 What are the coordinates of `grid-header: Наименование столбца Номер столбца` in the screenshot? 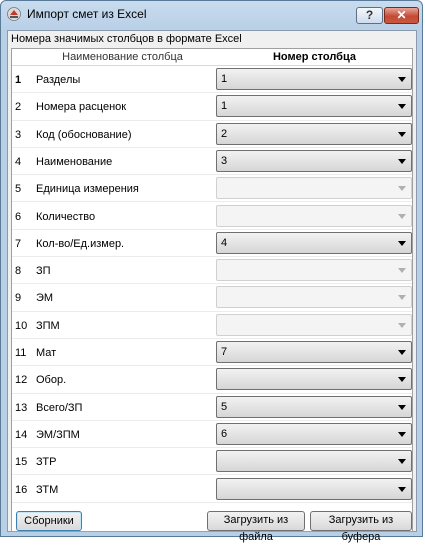 It's located at (212, 57).